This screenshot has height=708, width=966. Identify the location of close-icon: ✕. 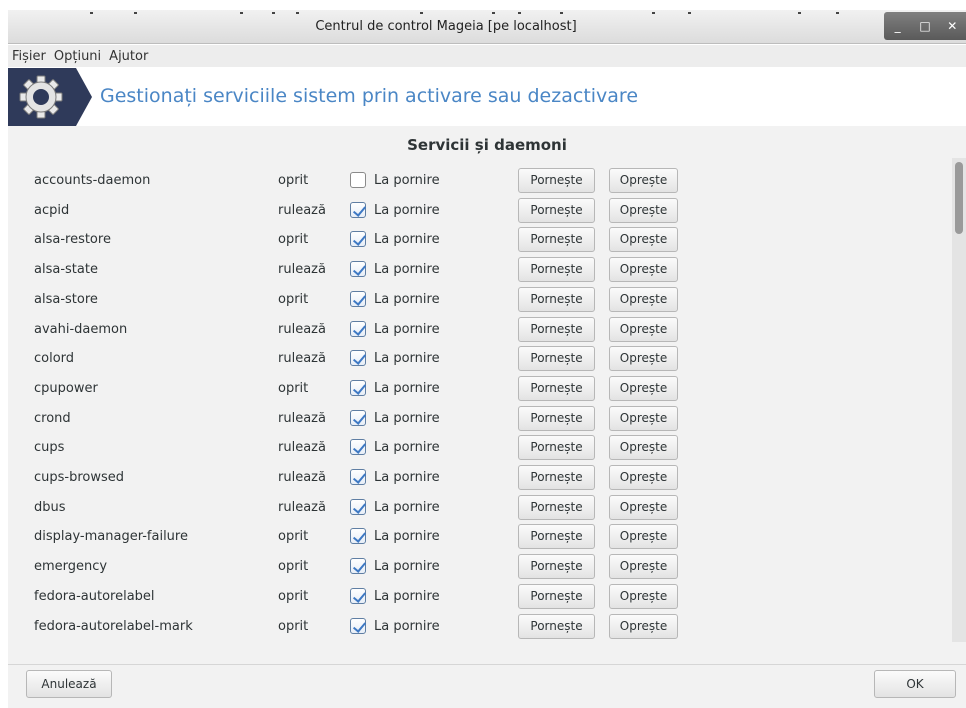
(952, 26).